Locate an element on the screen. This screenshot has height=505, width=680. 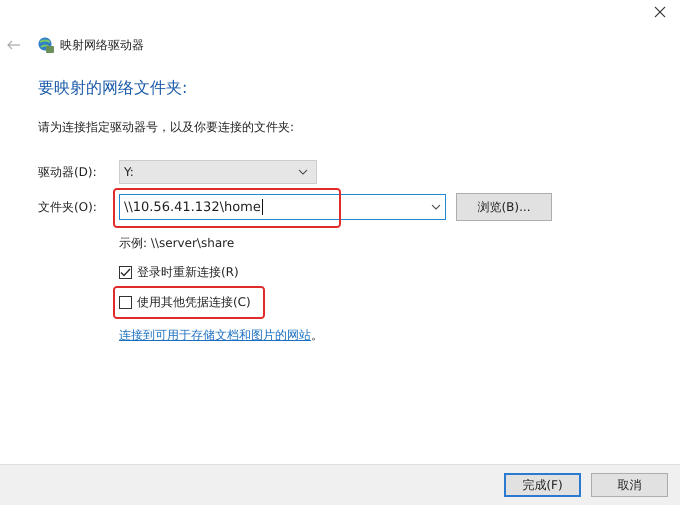
drive-dropdown: Y: is located at coordinates (218, 172).